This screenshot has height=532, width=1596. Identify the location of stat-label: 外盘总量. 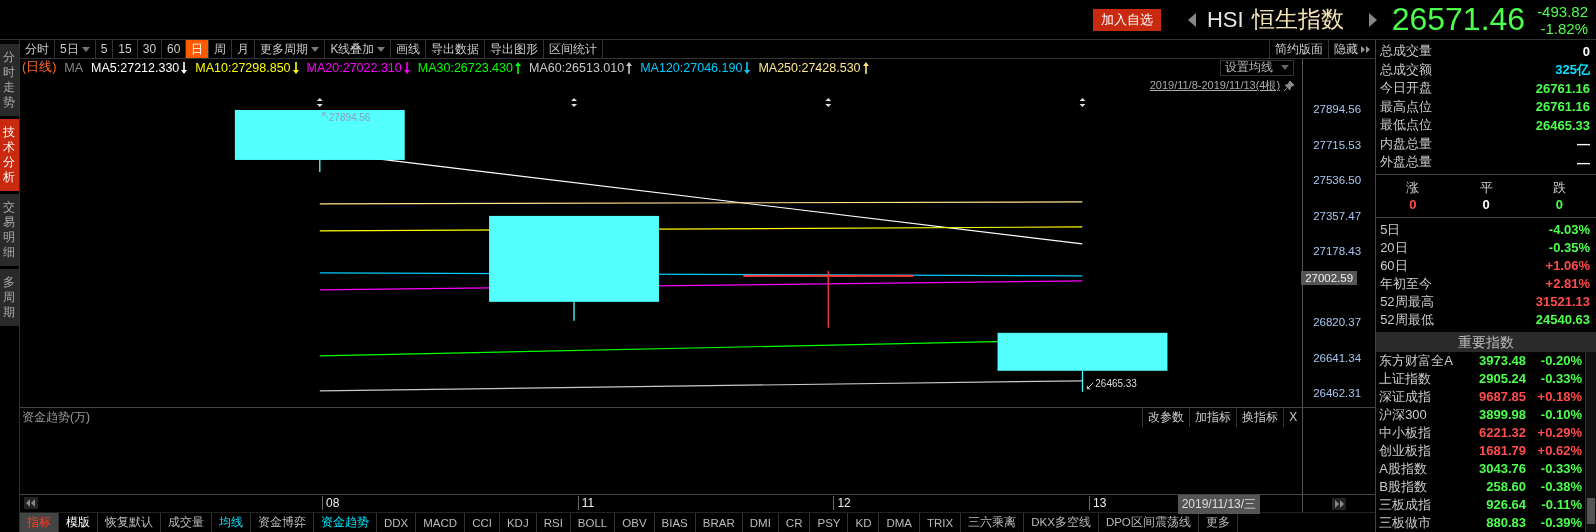
(1406, 162).